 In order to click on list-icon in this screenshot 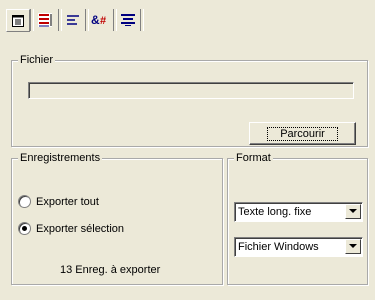, I will do `click(128, 19)`.